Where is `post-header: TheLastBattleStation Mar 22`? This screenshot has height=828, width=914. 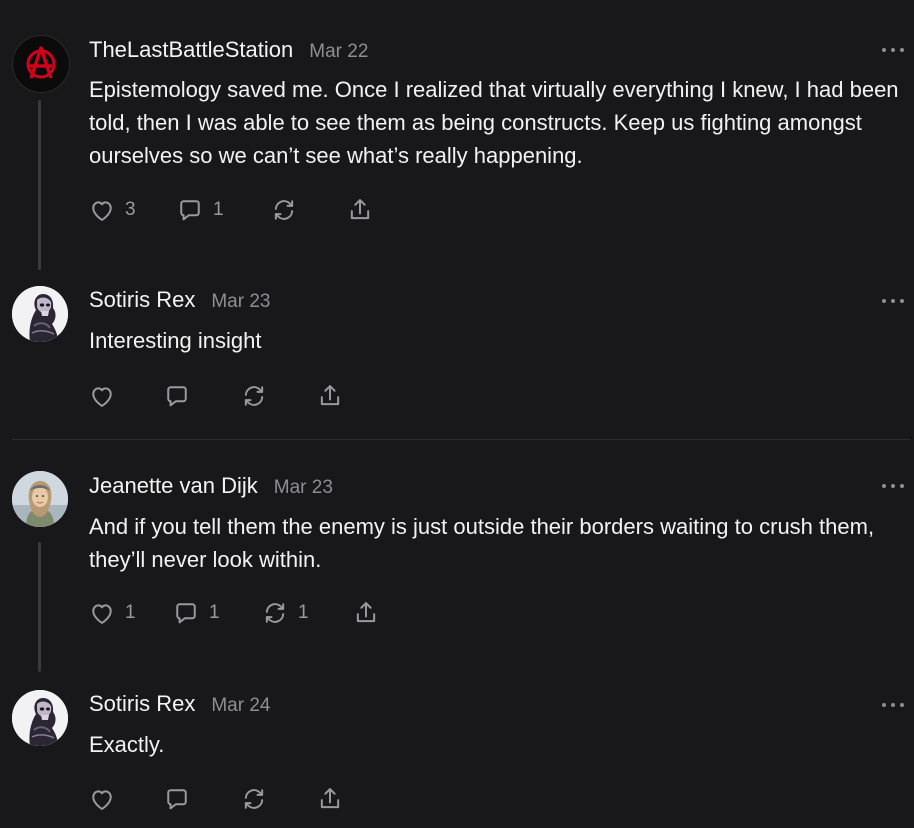 post-header: TheLastBattleStation Mar 22 is located at coordinates (228, 52).